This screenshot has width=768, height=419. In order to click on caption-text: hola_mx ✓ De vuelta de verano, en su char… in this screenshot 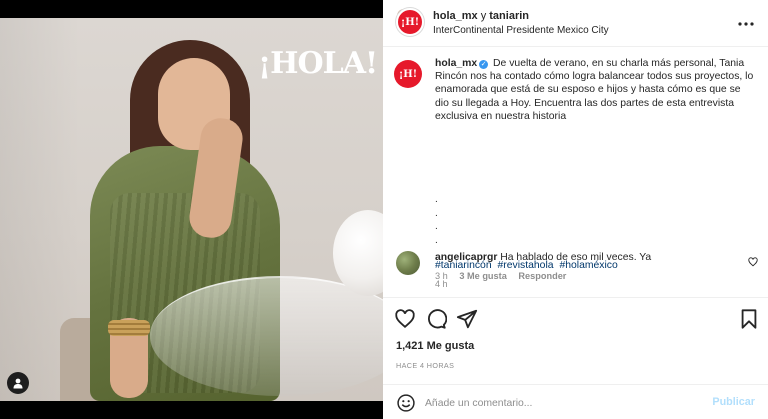, I will do `click(595, 90)`.